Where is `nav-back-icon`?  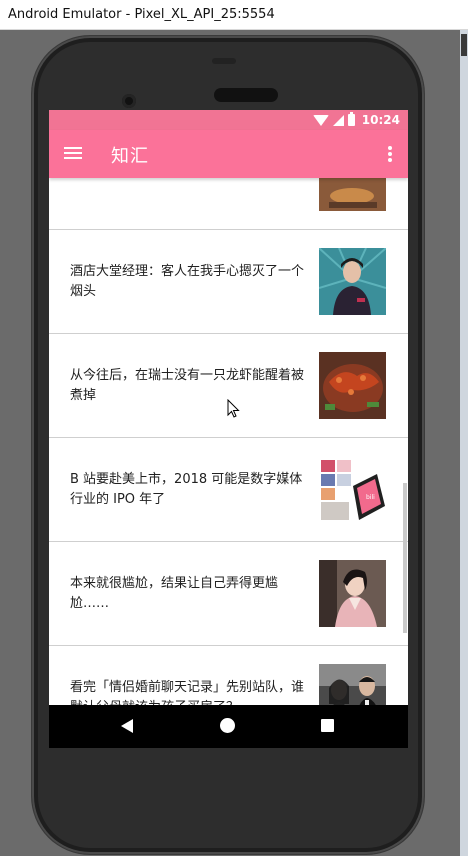
nav-back-icon is located at coordinates (127, 726).